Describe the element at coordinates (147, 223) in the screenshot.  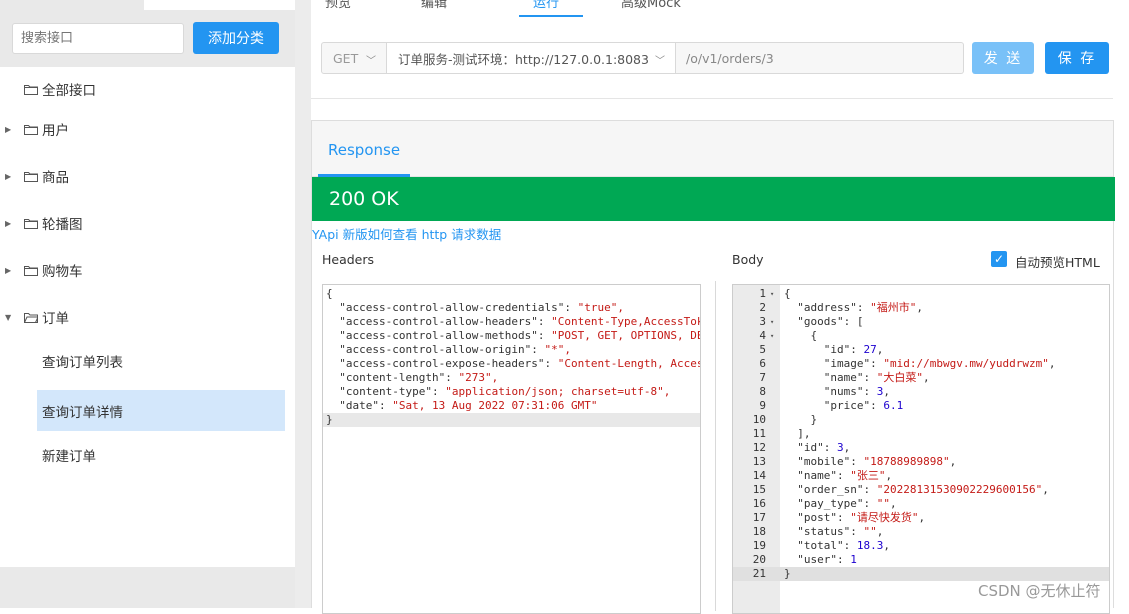
I see `tree-item-banner: ▶ 轮播图` at that location.